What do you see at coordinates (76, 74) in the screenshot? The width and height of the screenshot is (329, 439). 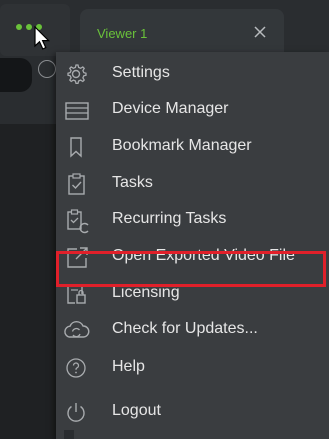 I see `gear-icon` at bounding box center [76, 74].